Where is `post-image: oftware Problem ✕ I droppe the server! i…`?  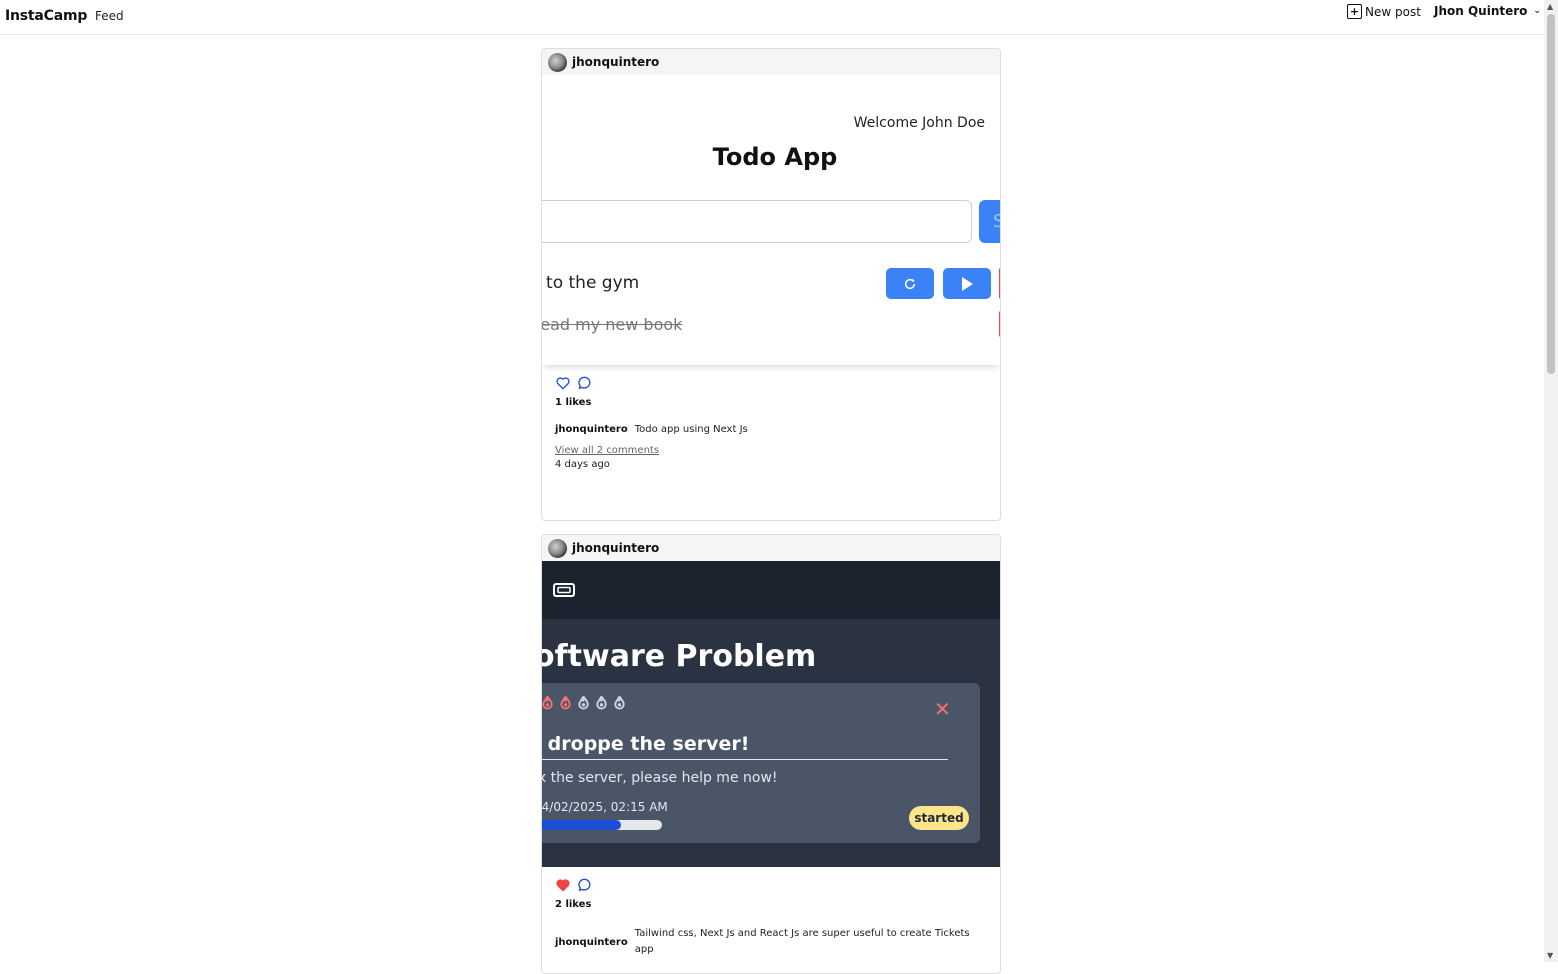 post-image: oftware Problem ✕ I droppe the server! i… is located at coordinates (771, 714).